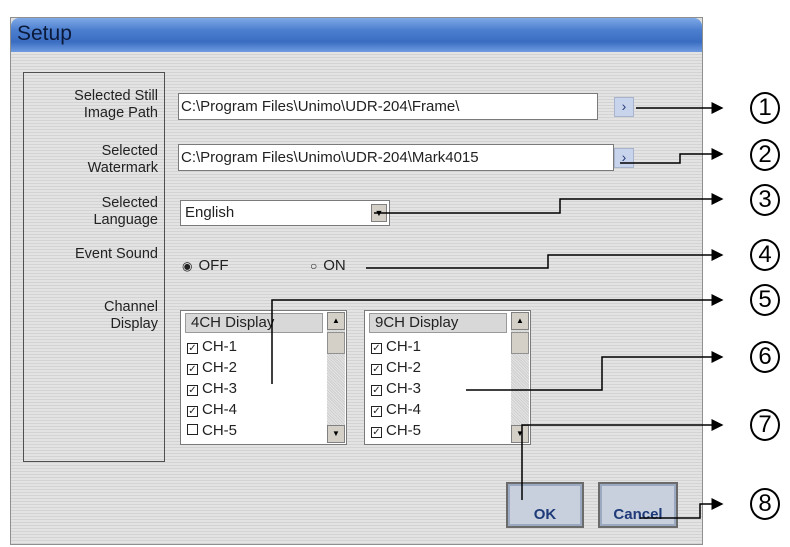  I want to click on callout-1: 1, so click(765, 108).